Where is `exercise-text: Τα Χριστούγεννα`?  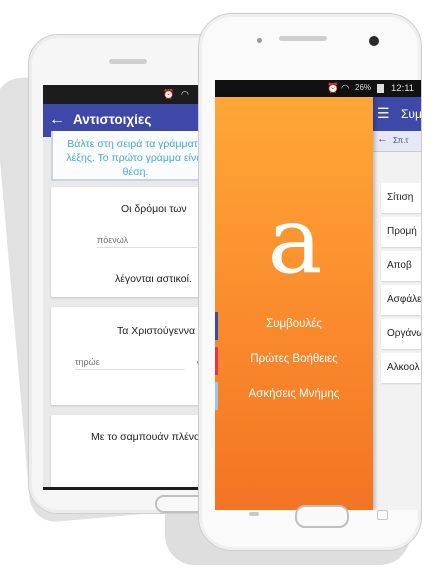
exercise-text: Τα Χριστούγεννα is located at coordinates (156, 331).